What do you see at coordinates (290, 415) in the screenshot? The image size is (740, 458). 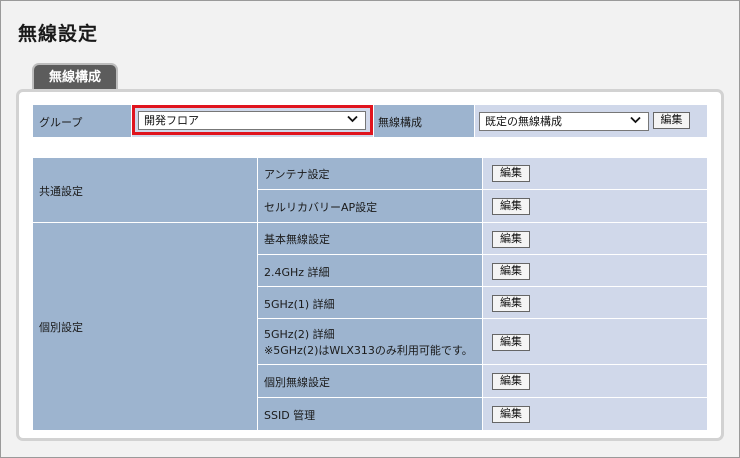 I see `row-label: SSID 管理` at bounding box center [290, 415].